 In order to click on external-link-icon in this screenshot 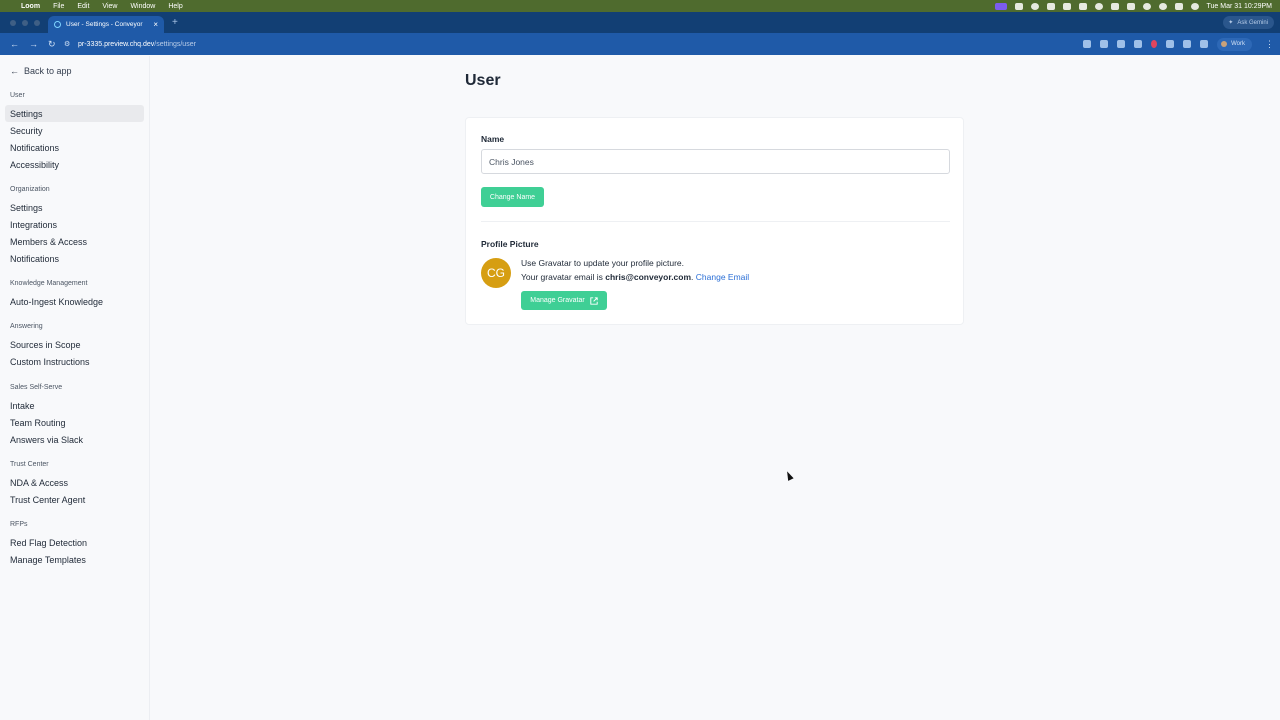, I will do `click(594, 300)`.